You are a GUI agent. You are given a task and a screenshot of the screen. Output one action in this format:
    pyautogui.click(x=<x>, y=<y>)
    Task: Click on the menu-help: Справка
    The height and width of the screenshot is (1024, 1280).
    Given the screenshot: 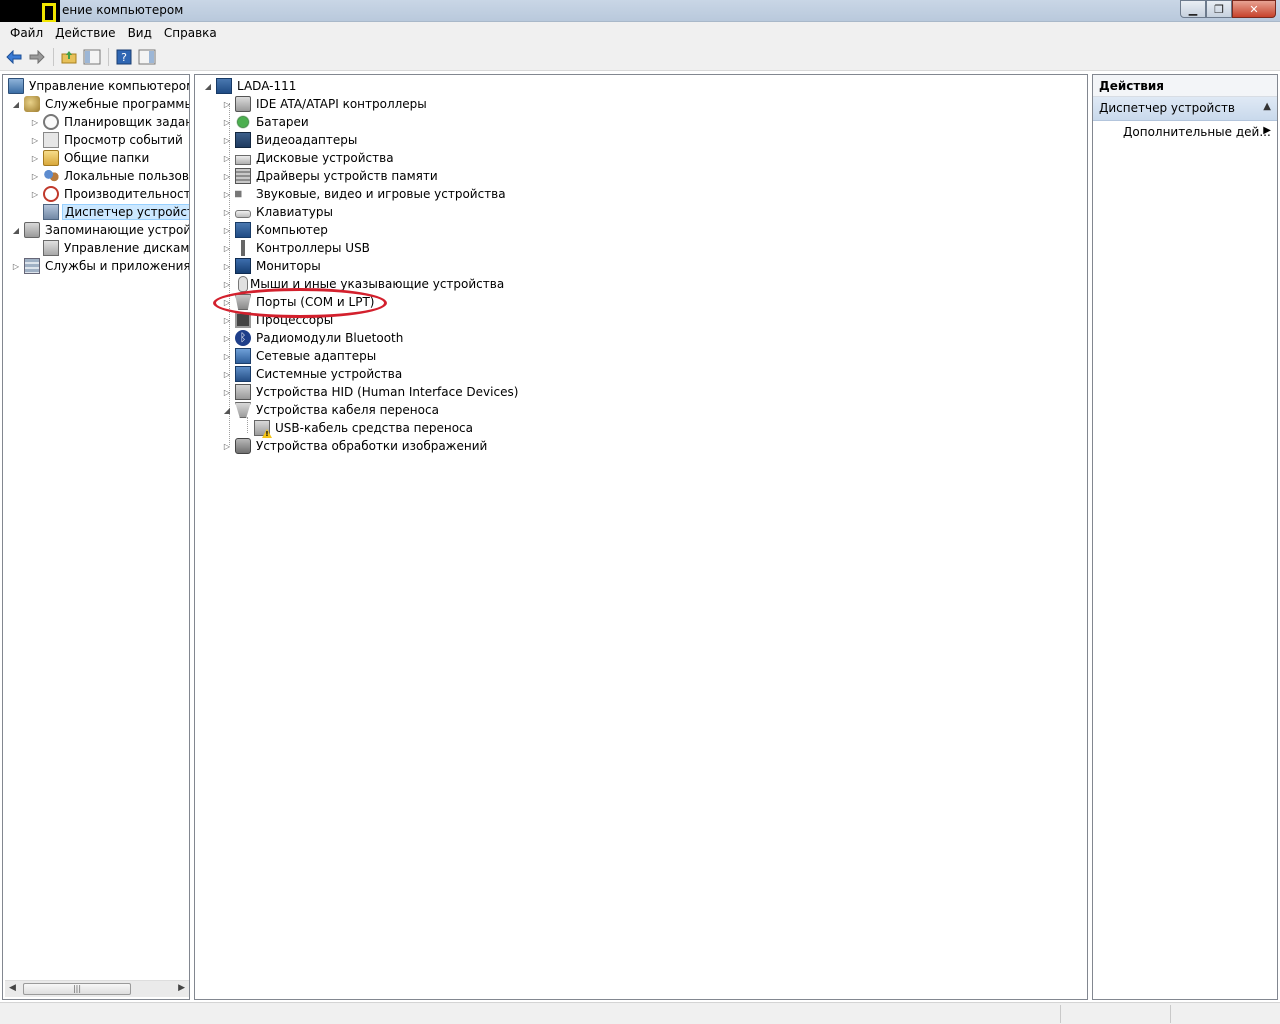 What is the action you would take?
    pyautogui.click(x=190, y=33)
    